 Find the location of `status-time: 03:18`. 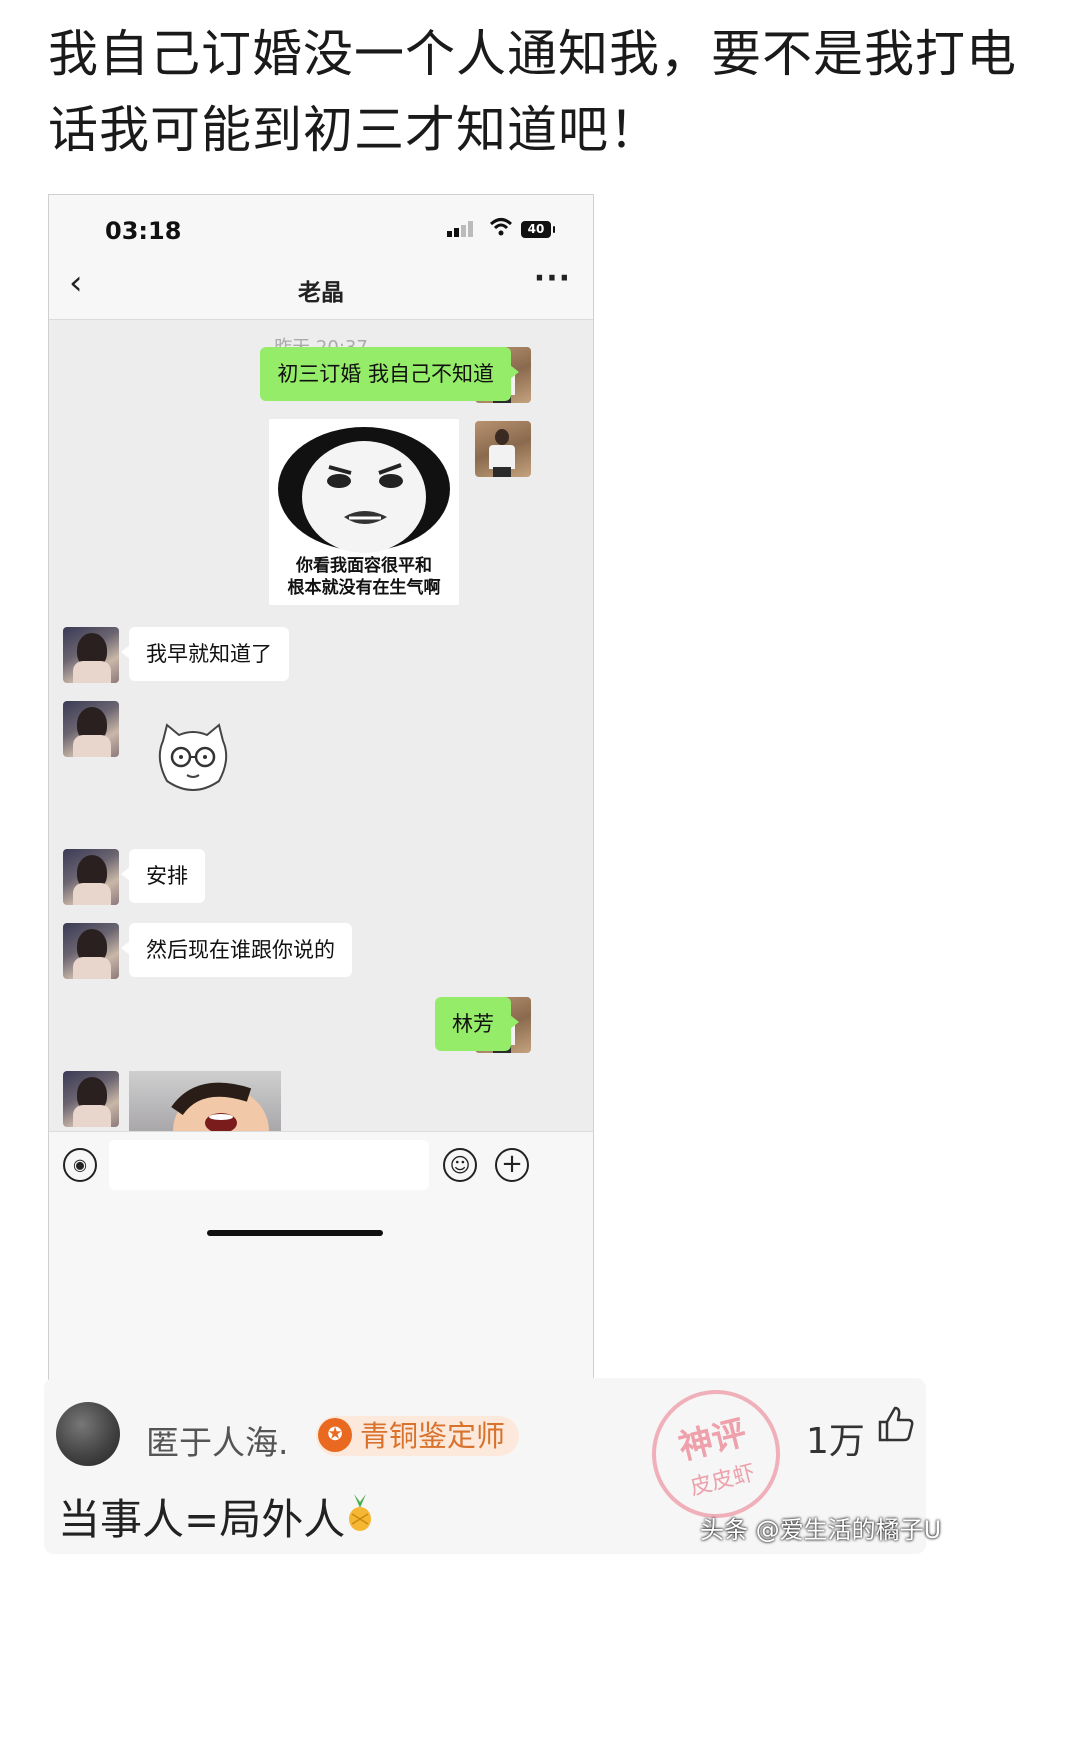

status-time: 03:18 is located at coordinates (143, 231).